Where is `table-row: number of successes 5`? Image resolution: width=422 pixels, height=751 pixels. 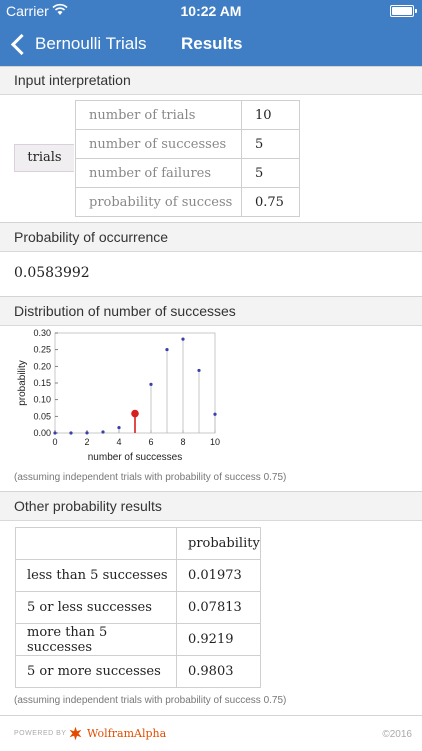
table-row: number of successes 5 is located at coordinates (187, 144).